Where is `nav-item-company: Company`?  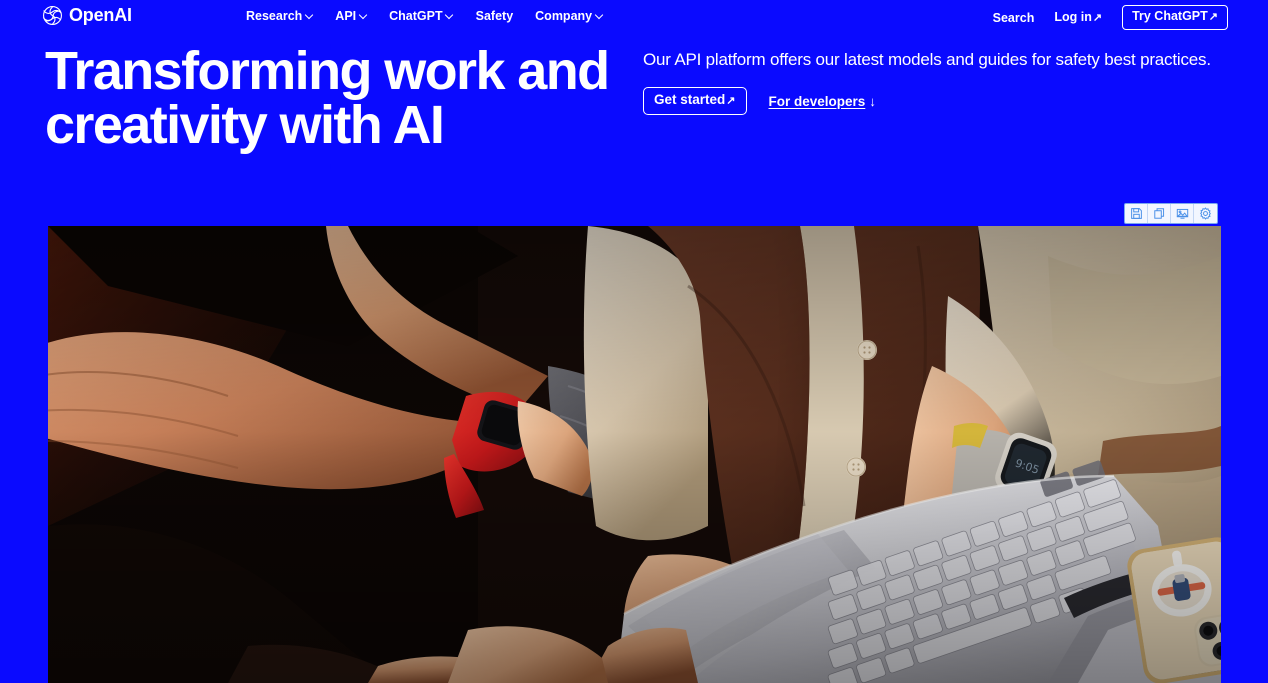
nav-item-company: Company is located at coordinates (569, 16).